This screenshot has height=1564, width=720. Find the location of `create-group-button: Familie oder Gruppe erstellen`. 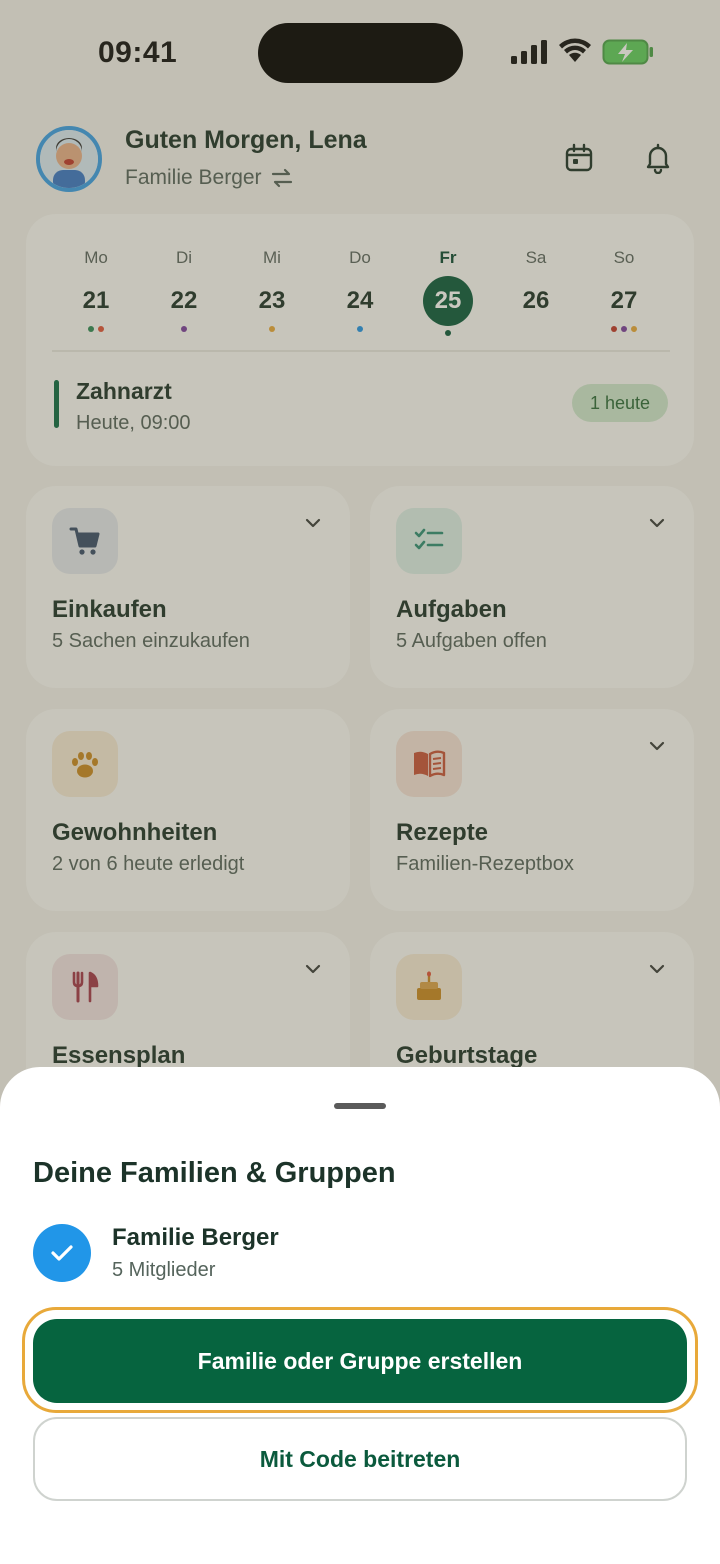

create-group-button: Familie oder Gruppe erstellen is located at coordinates (360, 1361).